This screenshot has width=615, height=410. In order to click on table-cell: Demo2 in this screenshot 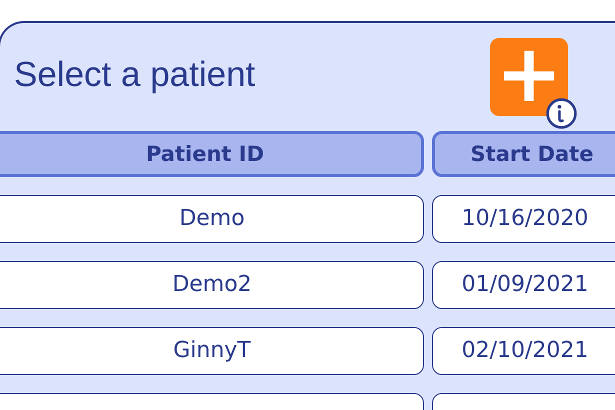, I will do `click(212, 285)`.